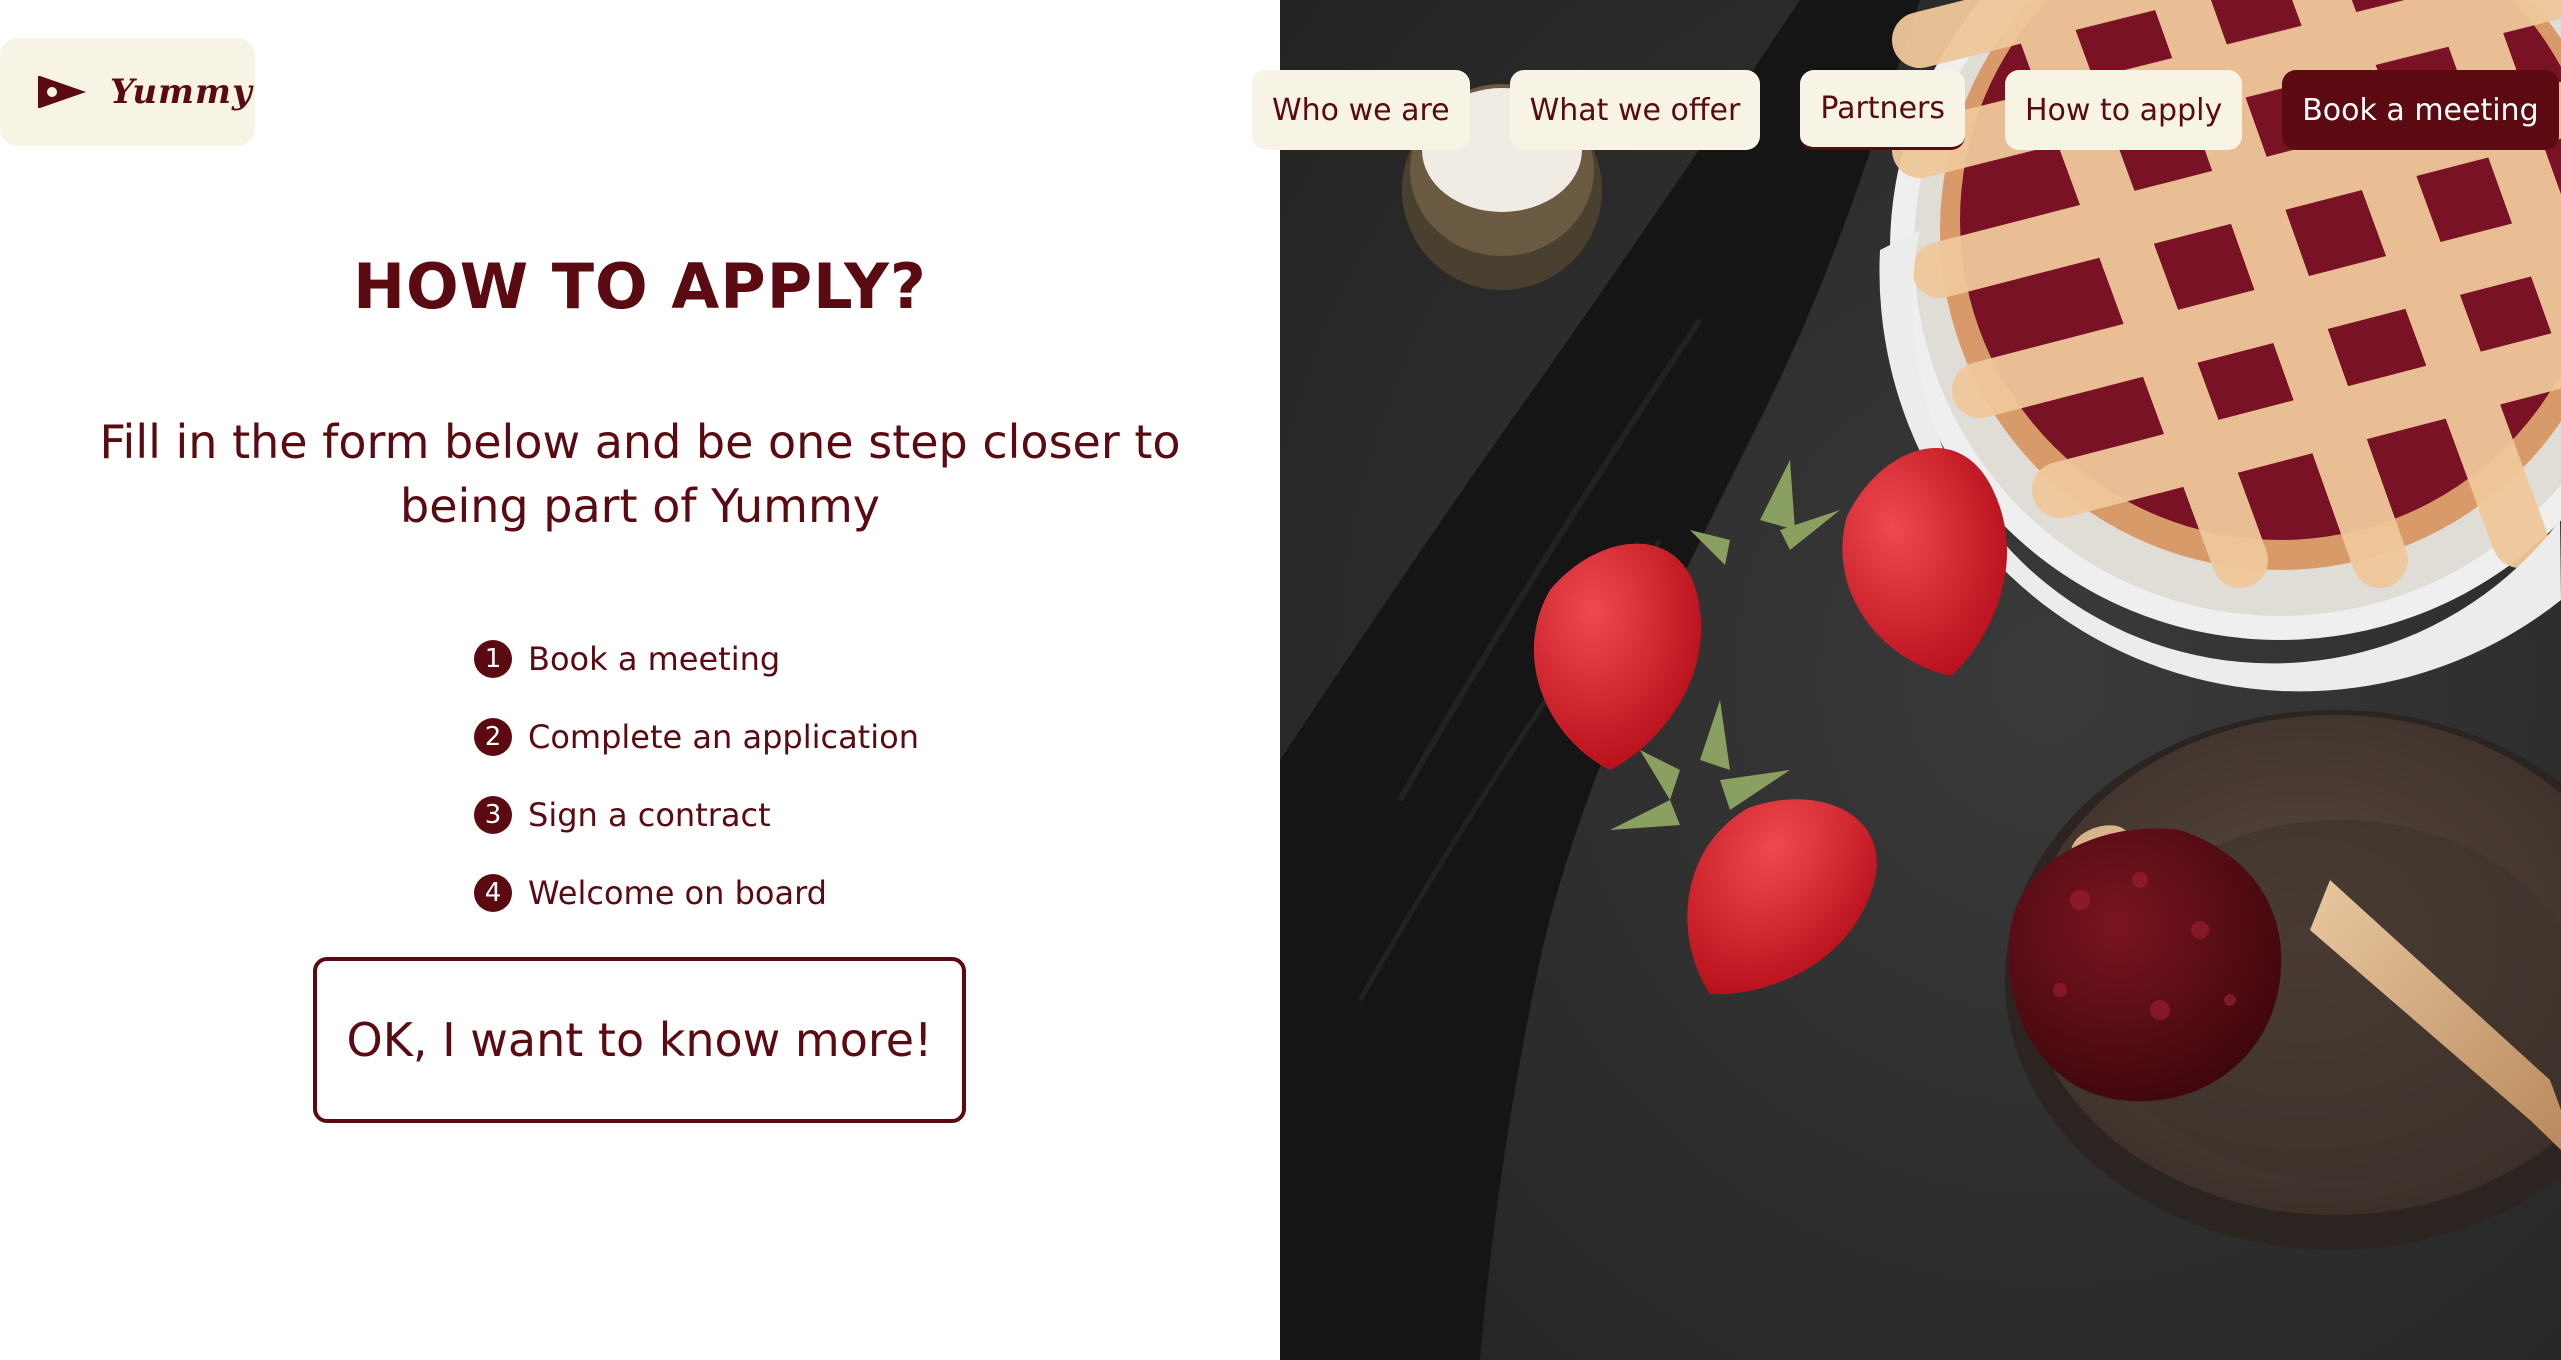 This screenshot has height=1360, width=2561. I want to click on page-title: HOW TO APPLY?, so click(640, 286).